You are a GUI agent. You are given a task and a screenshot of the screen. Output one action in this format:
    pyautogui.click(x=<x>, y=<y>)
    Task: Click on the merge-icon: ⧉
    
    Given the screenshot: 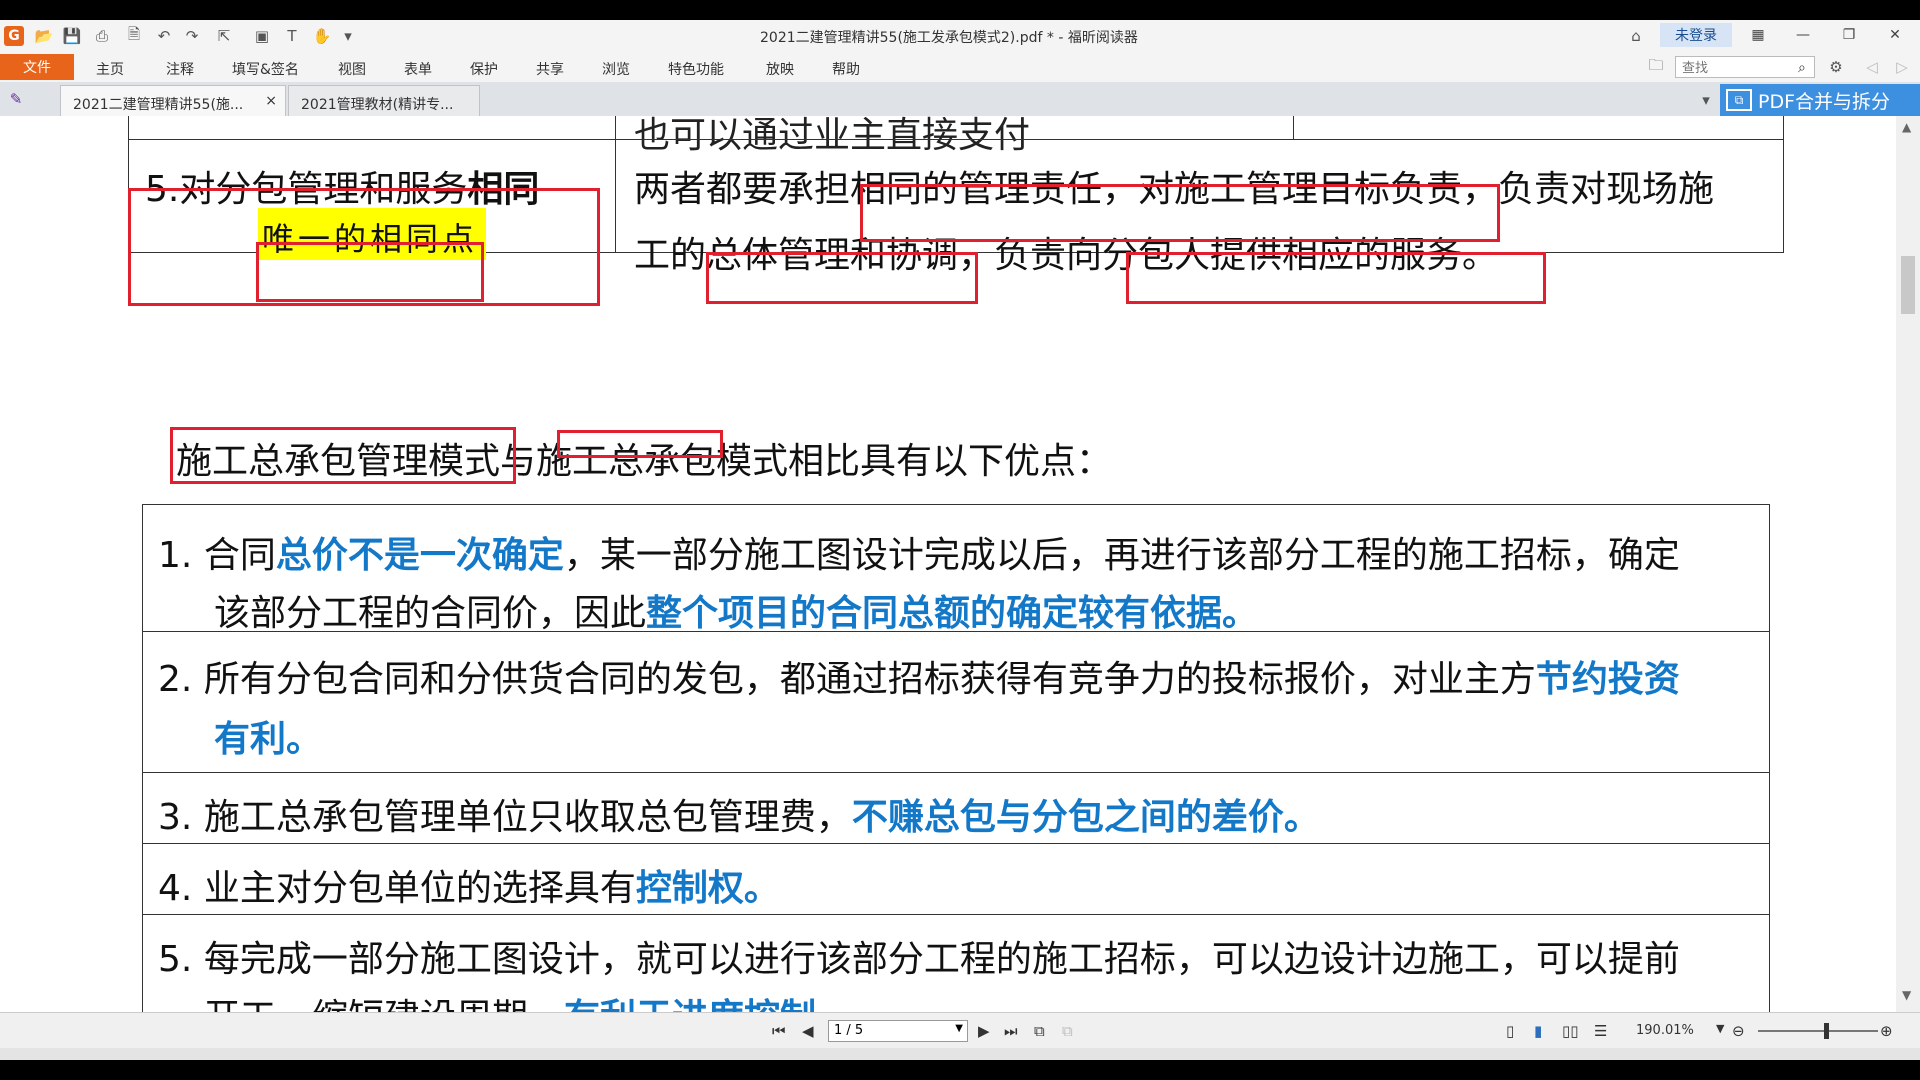 What is the action you would take?
    pyautogui.click(x=1739, y=100)
    